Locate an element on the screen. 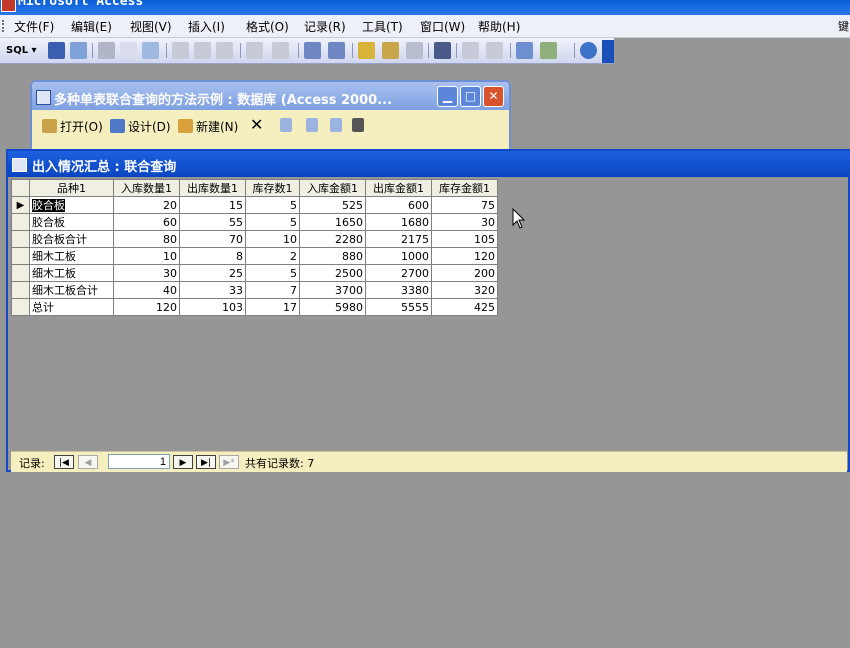 The height and width of the screenshot is (648, 850). paste-icon is located at coordinates (224, 50).